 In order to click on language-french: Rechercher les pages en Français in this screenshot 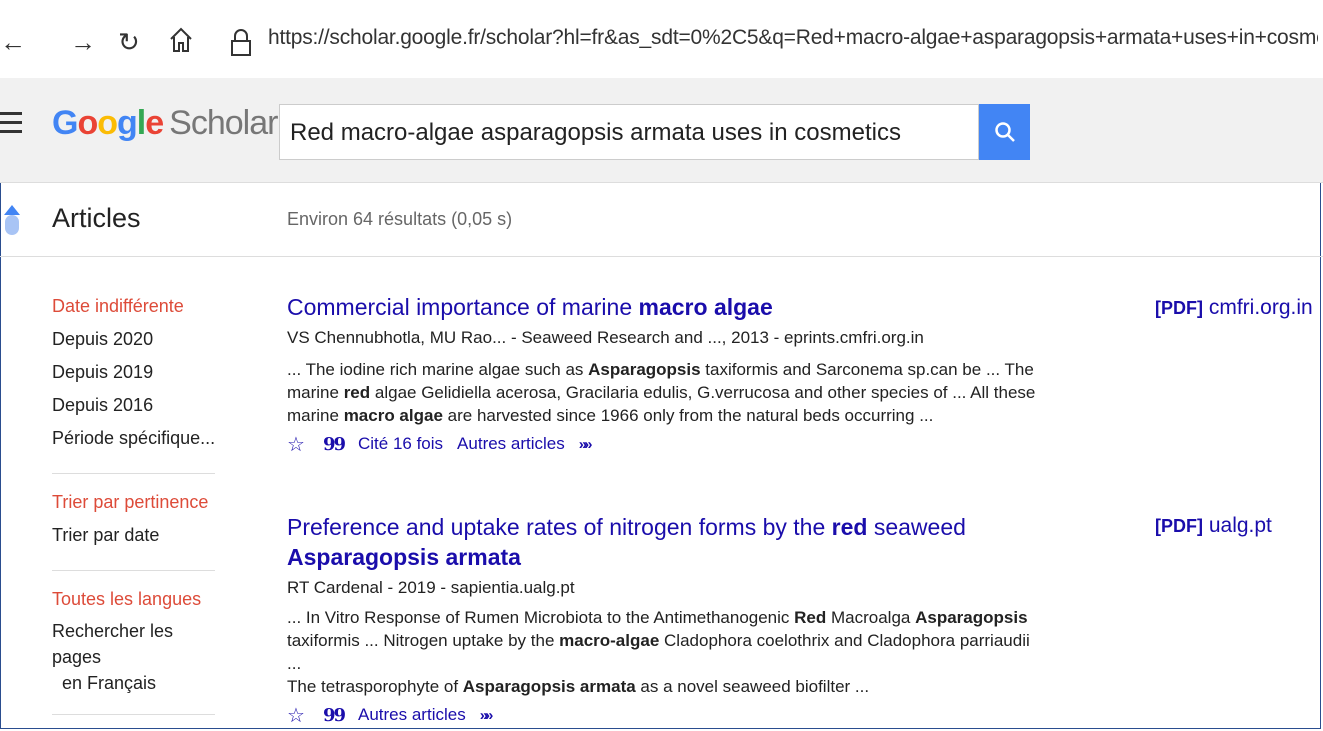, I will do `click(137, 657)`.